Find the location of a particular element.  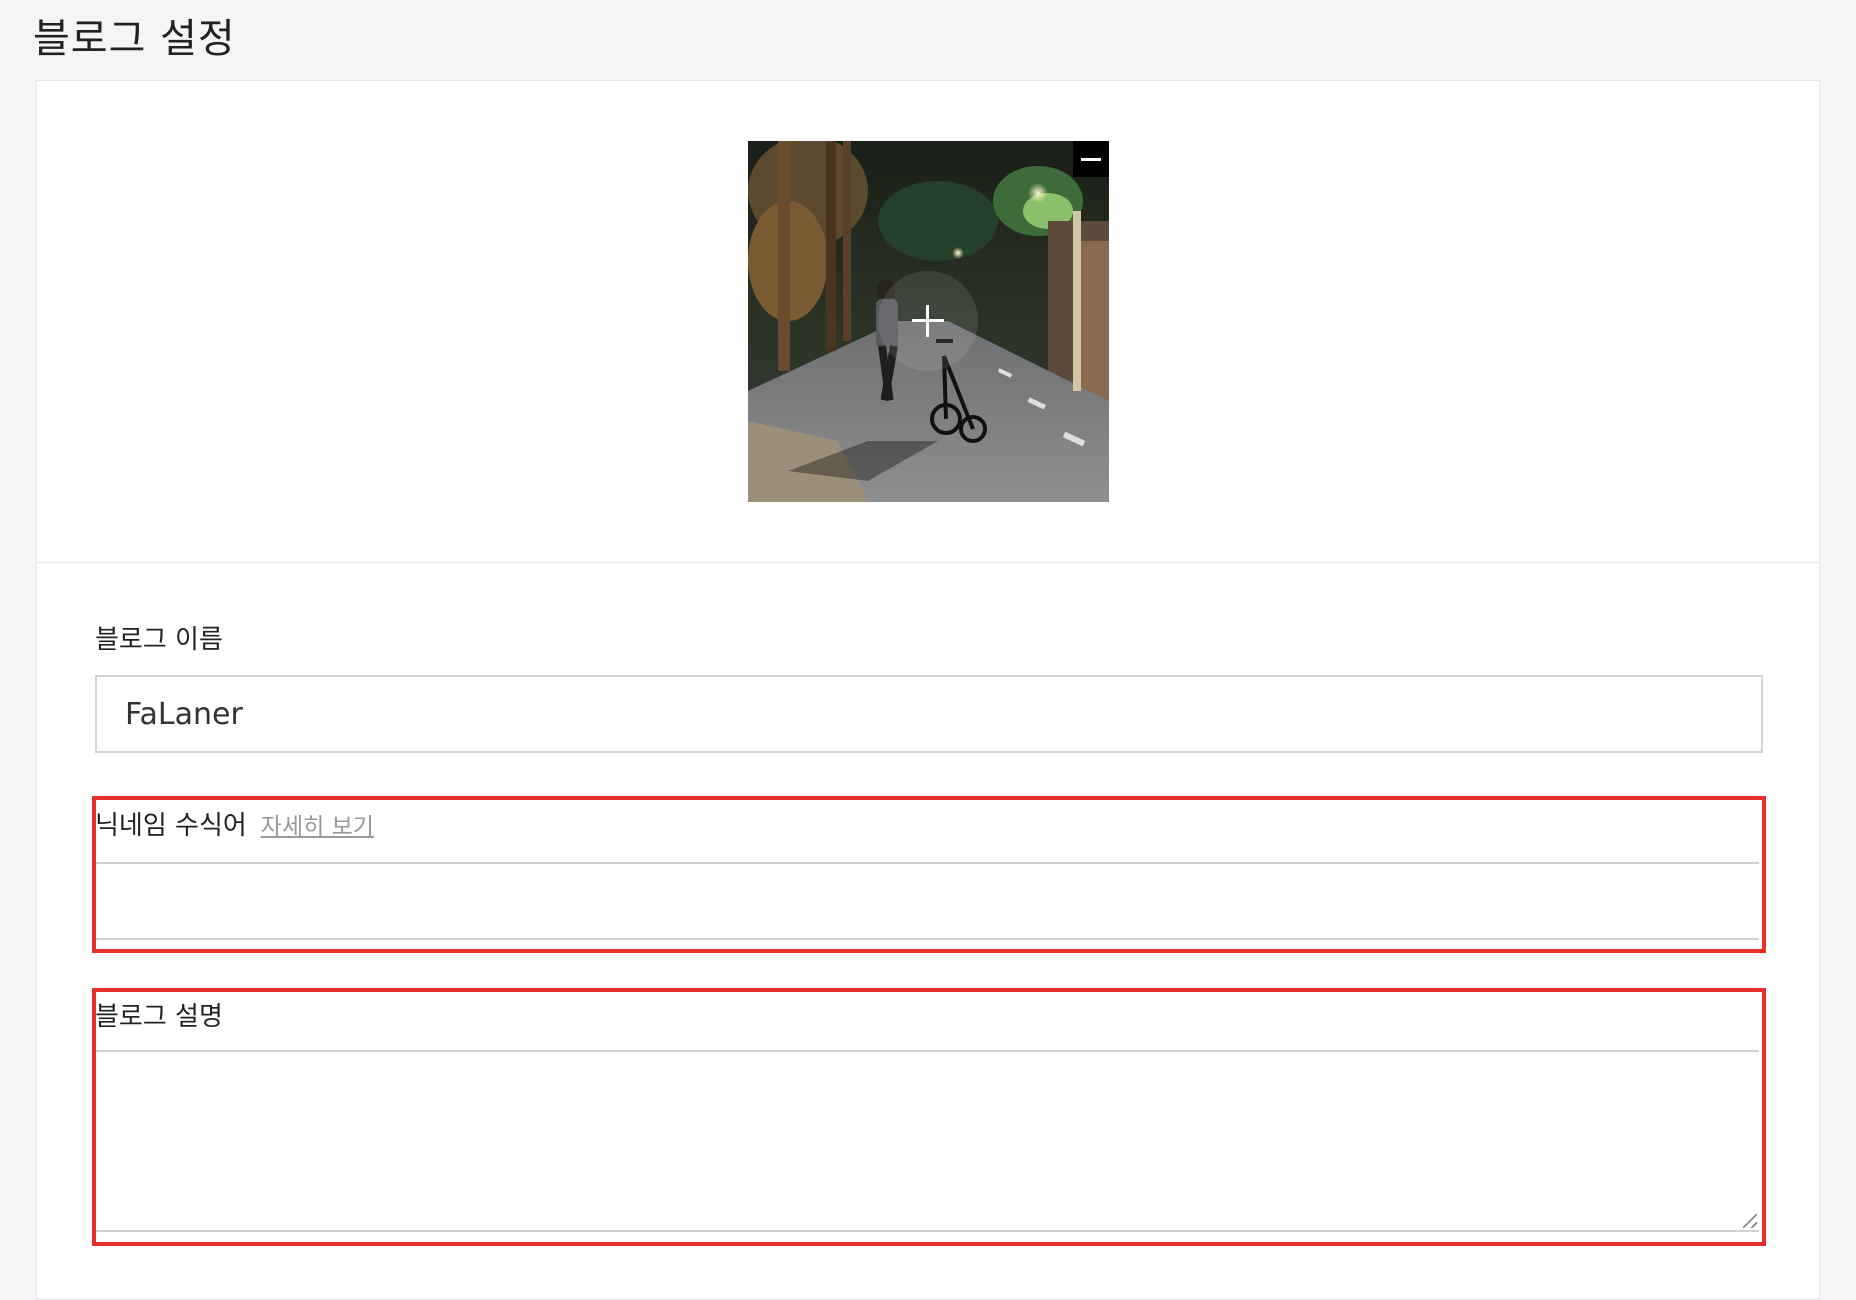

profile-image is located at coordinates (928, 321).